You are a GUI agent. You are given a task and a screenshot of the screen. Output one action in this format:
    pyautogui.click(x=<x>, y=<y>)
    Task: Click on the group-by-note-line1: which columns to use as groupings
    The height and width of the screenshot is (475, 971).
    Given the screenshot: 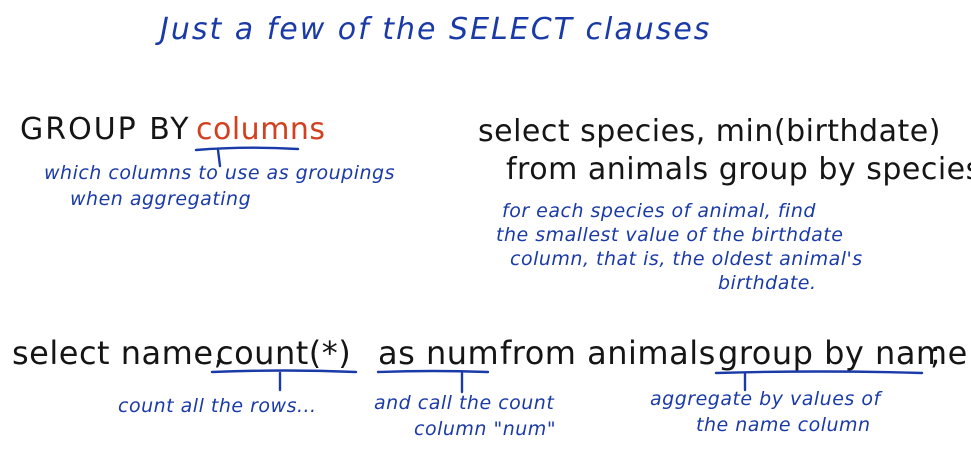 What is the action you would take?
    pyautogui.click(x=220, y=173)
    